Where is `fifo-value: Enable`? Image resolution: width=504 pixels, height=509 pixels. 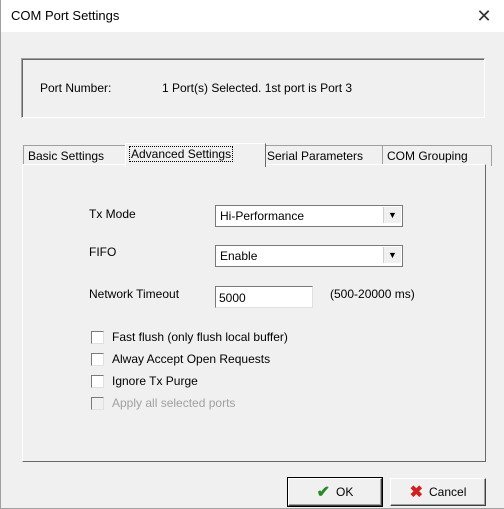
fifo-value: Enable is located at coordinates (239, 256).